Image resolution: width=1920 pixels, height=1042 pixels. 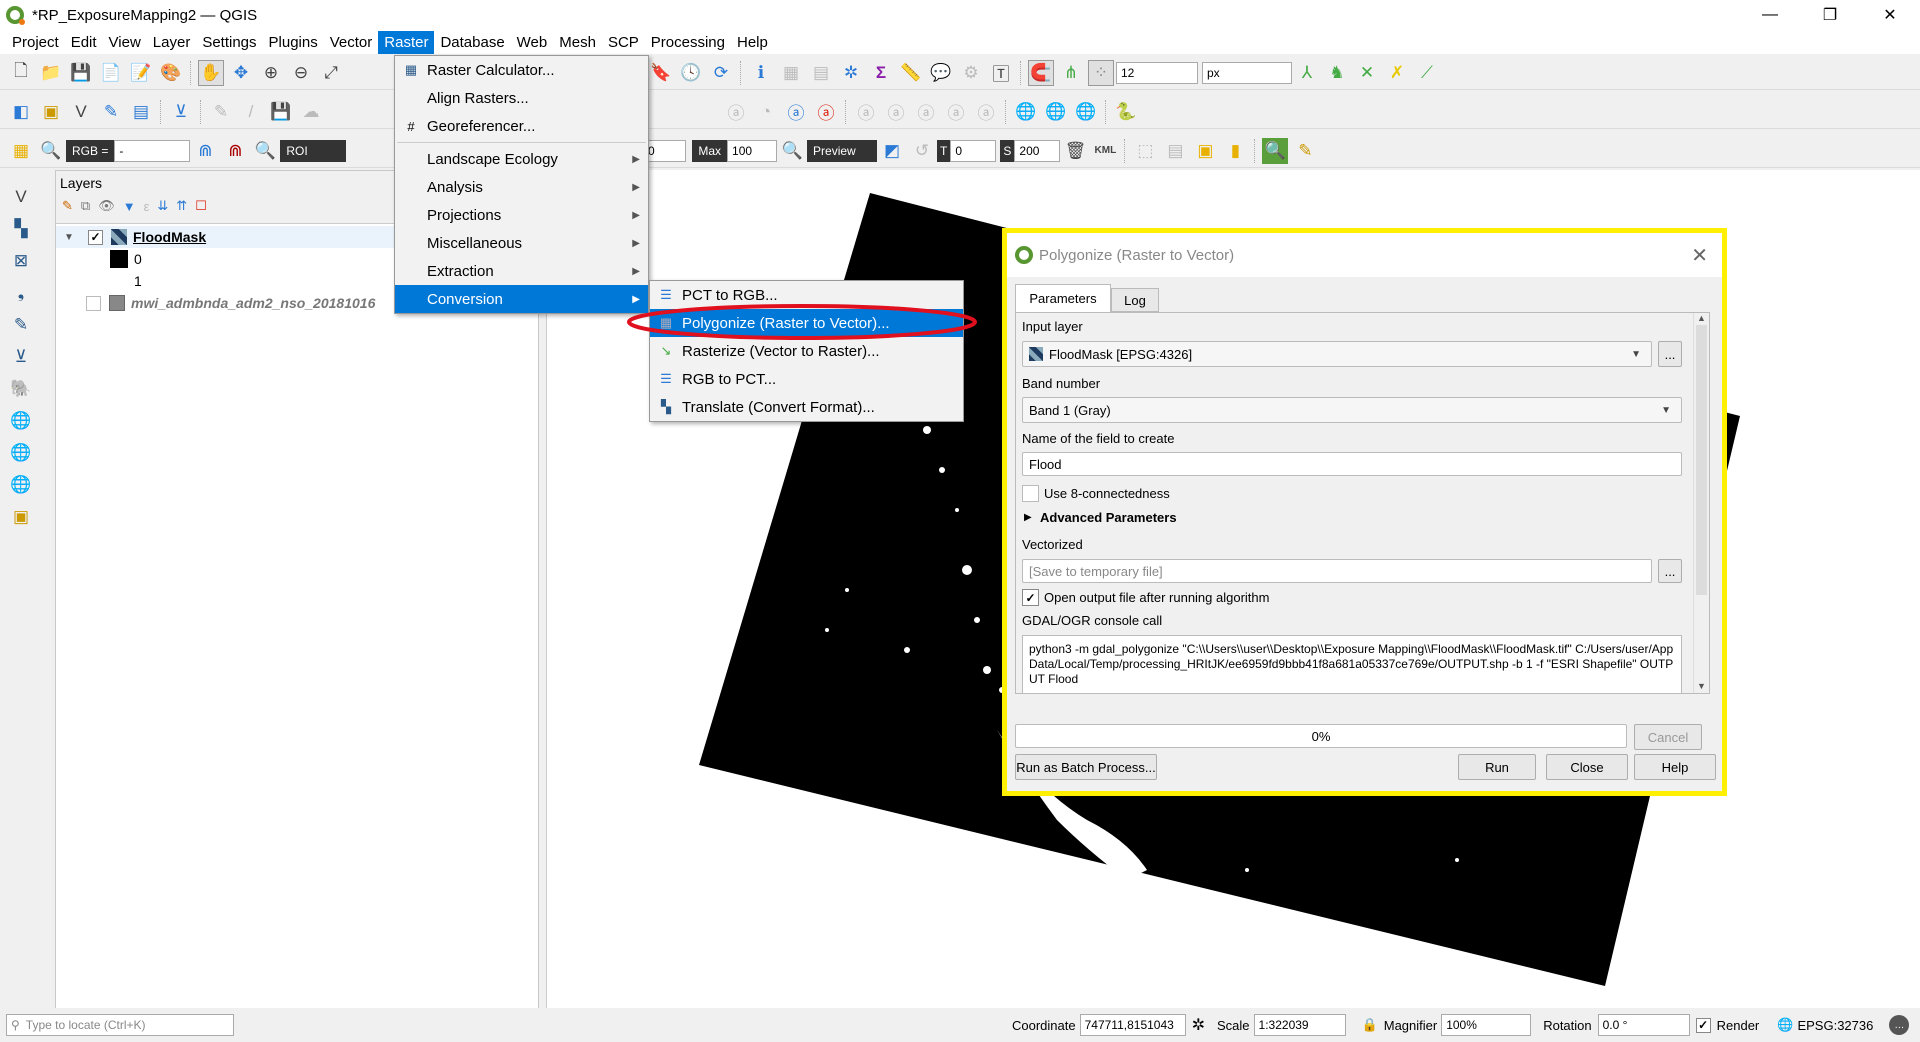 What do you see at coordinates (761, 73) in the screenshot?
I see `identify-icon: ℹ` at bounding box center [761, 73].